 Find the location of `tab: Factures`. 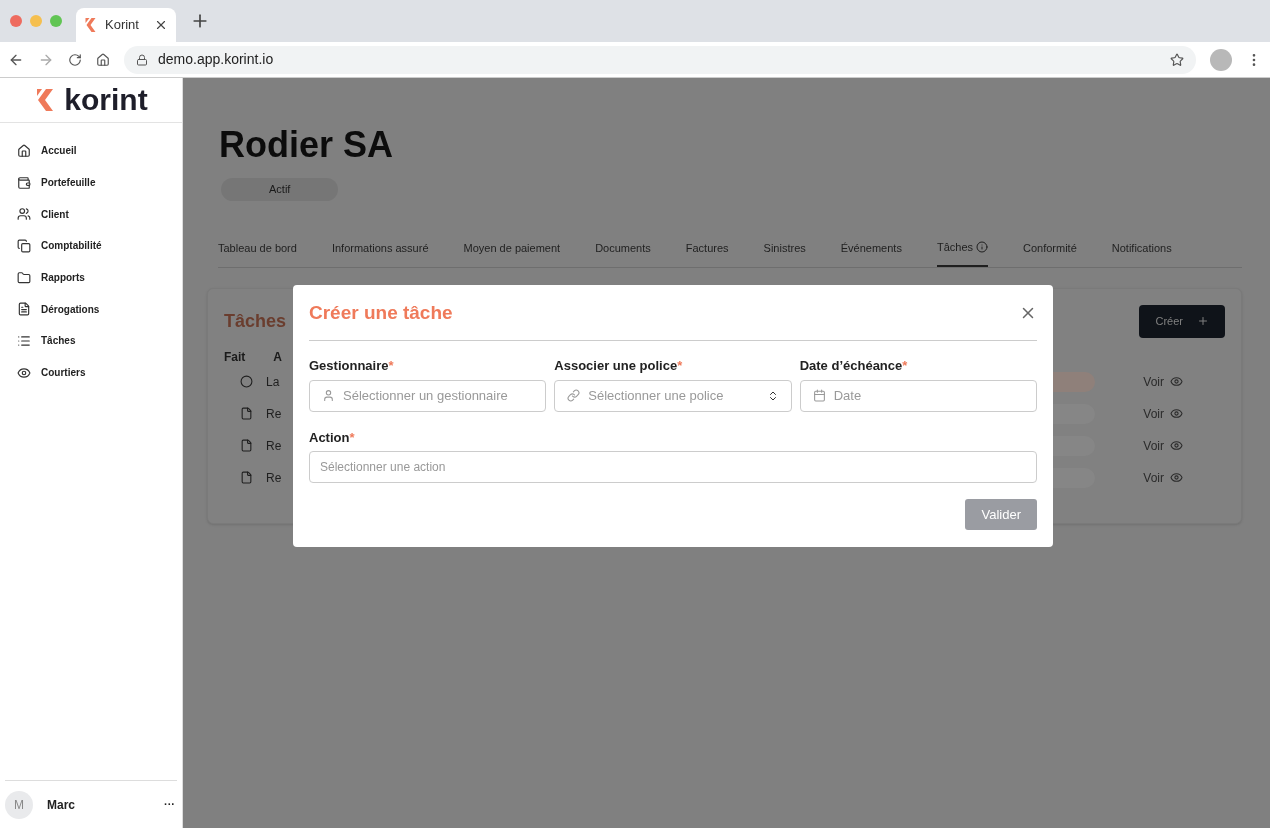

tab: Factures is located at coordinates (707, 252).